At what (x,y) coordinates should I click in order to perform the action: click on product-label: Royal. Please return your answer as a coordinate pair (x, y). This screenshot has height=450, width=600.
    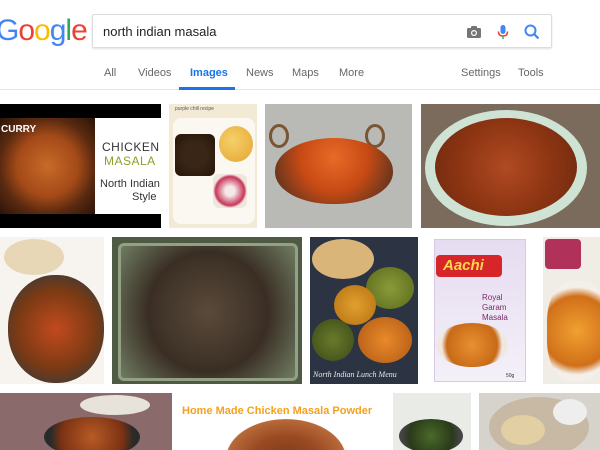
    Looking at the image, I should click on (492, 297).